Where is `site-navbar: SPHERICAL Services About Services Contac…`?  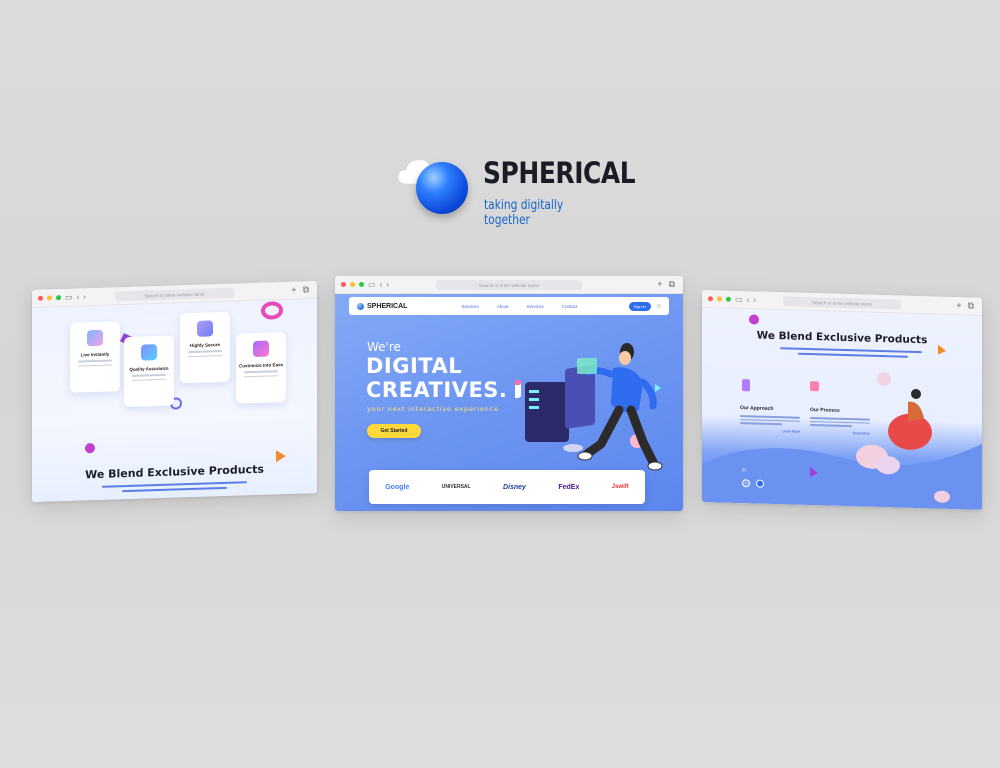 site-navbar: SPHERICAL Services About Services Contac… is located at coordinates (509, 306).